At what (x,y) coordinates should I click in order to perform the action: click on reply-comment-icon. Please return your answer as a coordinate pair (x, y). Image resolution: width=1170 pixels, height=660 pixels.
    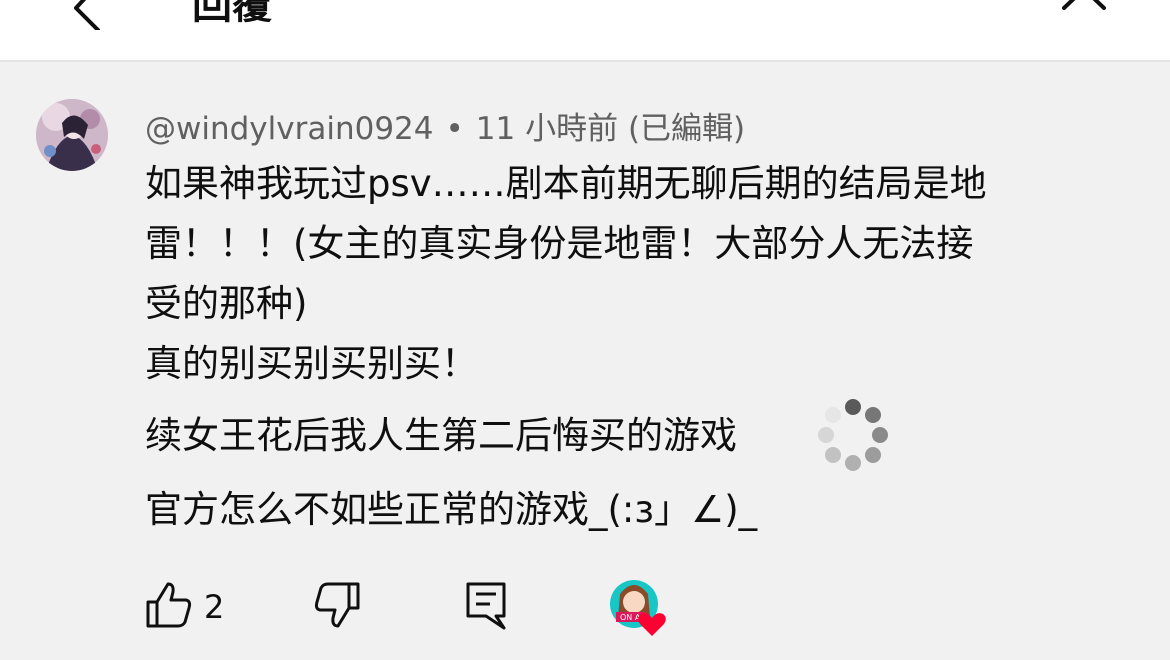
    Looking at the image, I should click on (486, 606).